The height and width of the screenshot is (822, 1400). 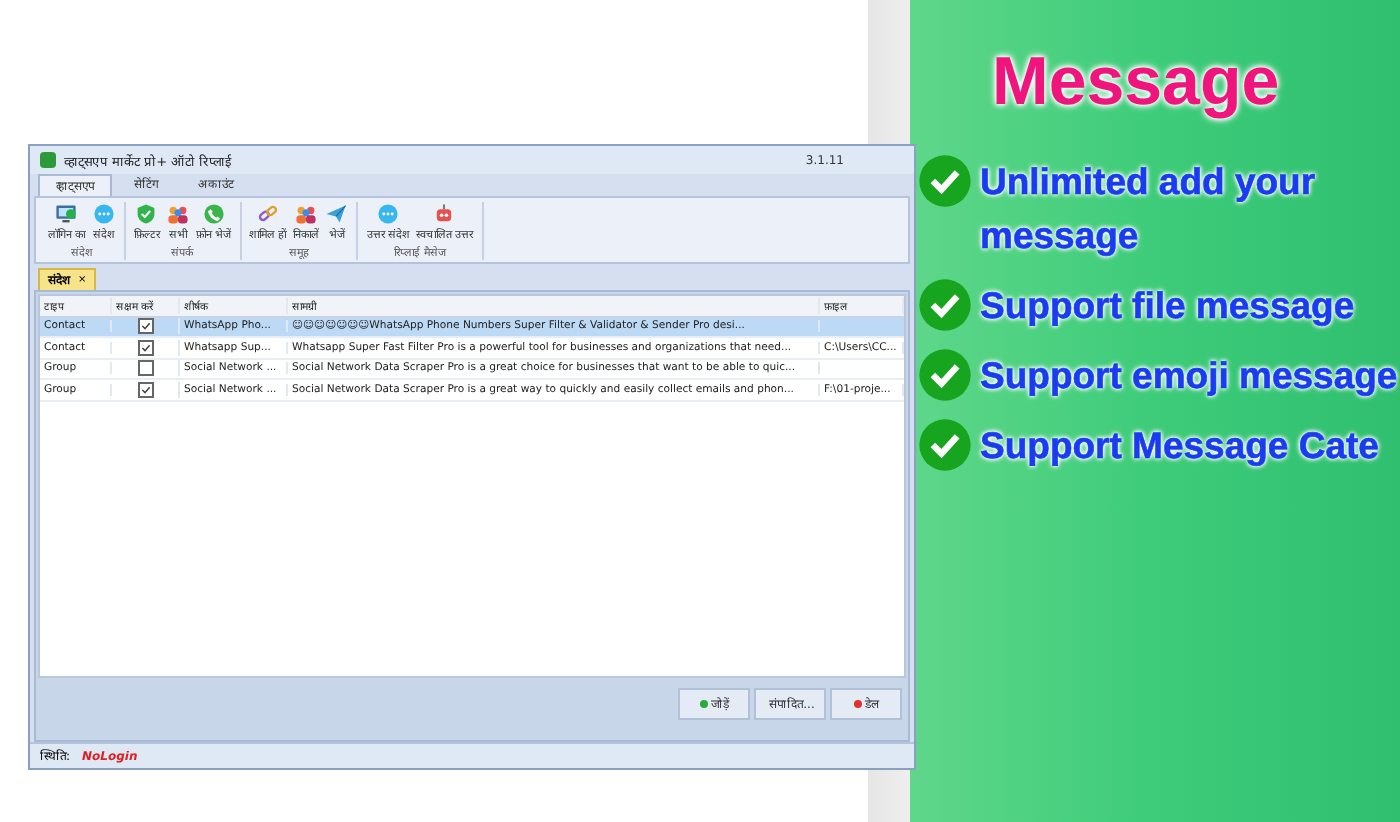 I want to click on promo-heading: Message, so click(x=1137, y=83).